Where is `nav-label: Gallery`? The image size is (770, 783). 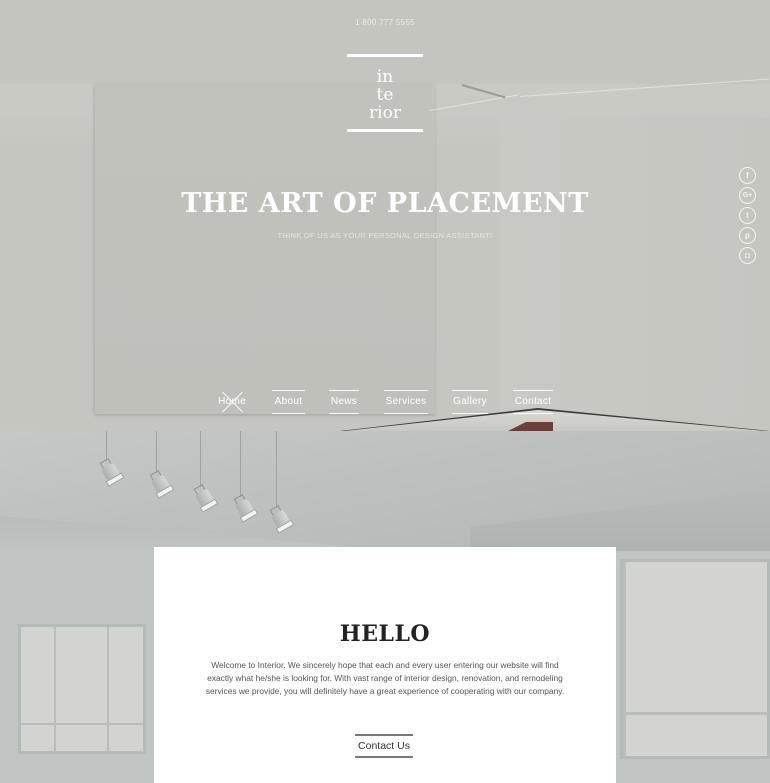
nav-label: Gallery is located at coordinates (470, 401).